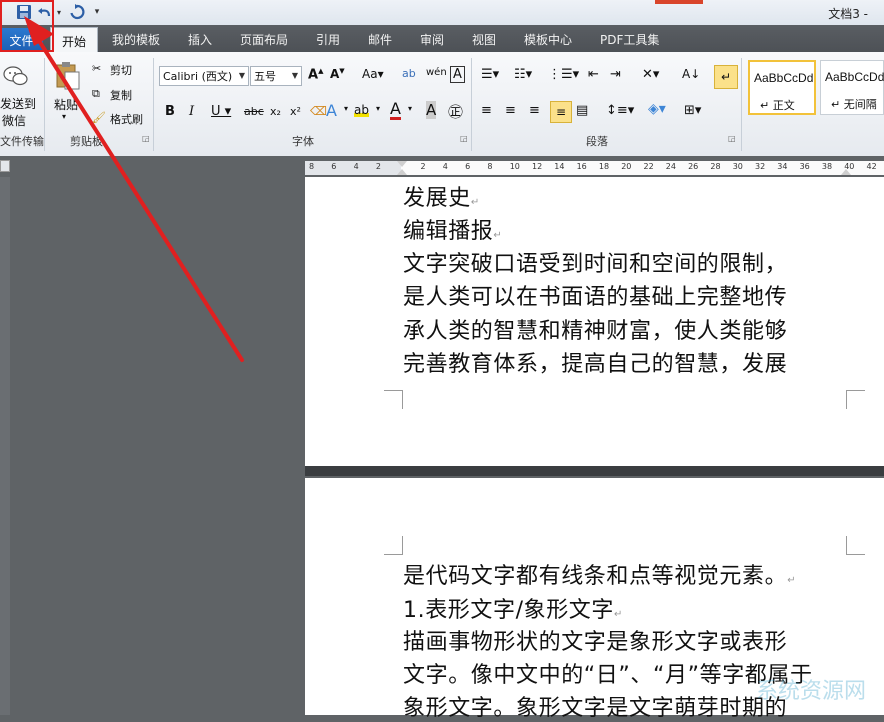 This screenshot has width=884, height=722. Describe the element at coordinates (134, 189) in the screenshot. I see `annotation-arrow-icon` at that location.